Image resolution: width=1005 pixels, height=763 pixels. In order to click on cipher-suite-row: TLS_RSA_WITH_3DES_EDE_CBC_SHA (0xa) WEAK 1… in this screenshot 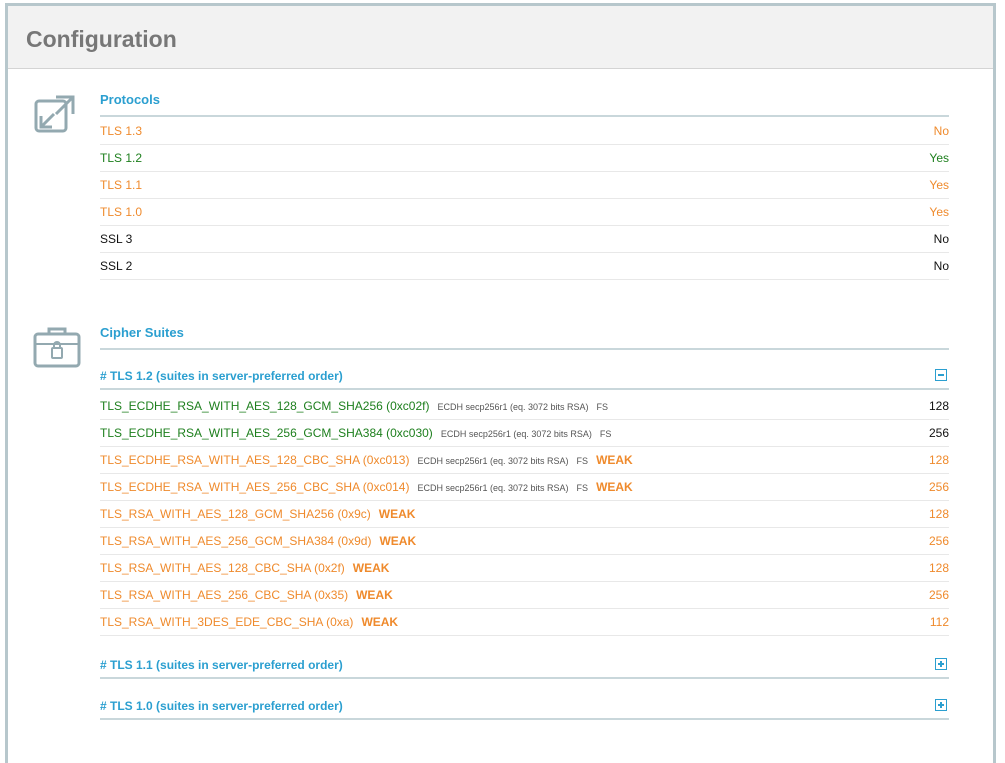, I will do `click(524, 622)`.